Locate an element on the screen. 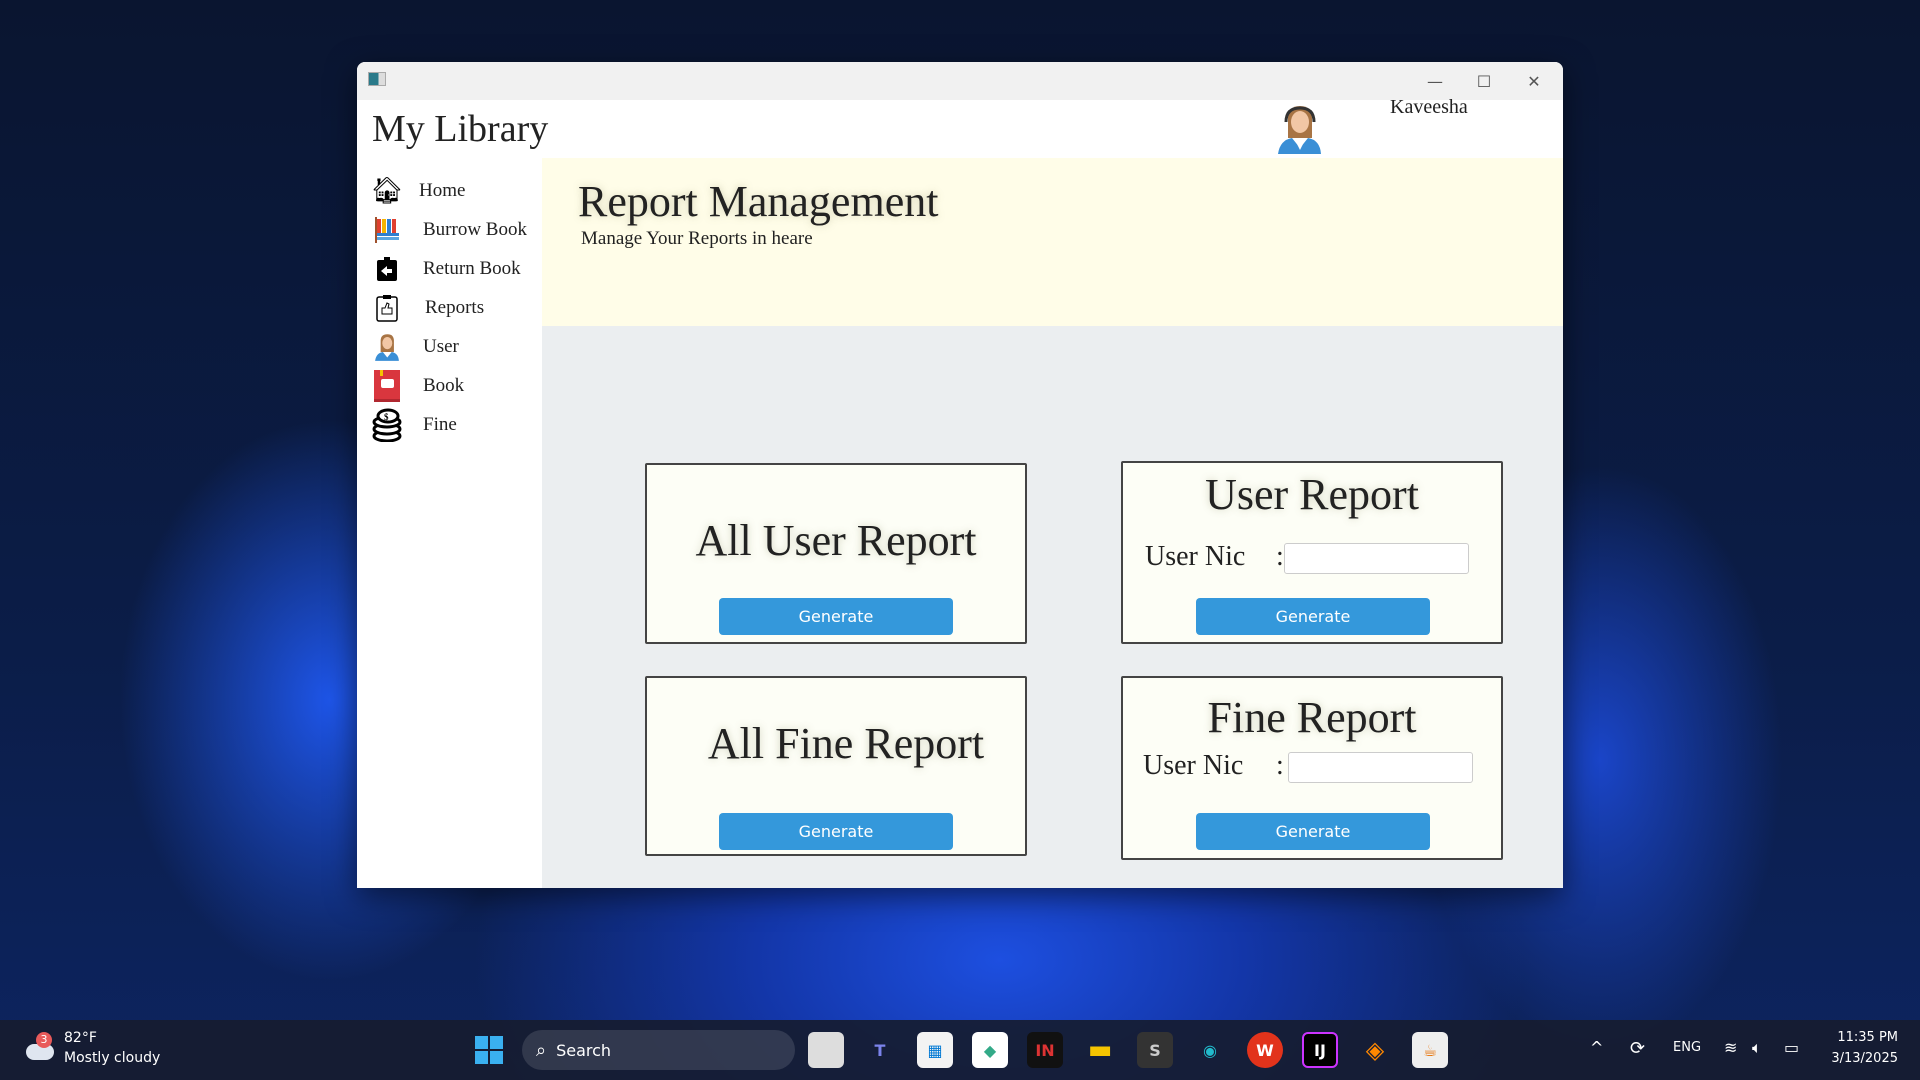 The width and height of the screenshot is (1920, 1080). fine-report-card: Fine Report User Nic : Generate is located at coordinates (1312, 768).